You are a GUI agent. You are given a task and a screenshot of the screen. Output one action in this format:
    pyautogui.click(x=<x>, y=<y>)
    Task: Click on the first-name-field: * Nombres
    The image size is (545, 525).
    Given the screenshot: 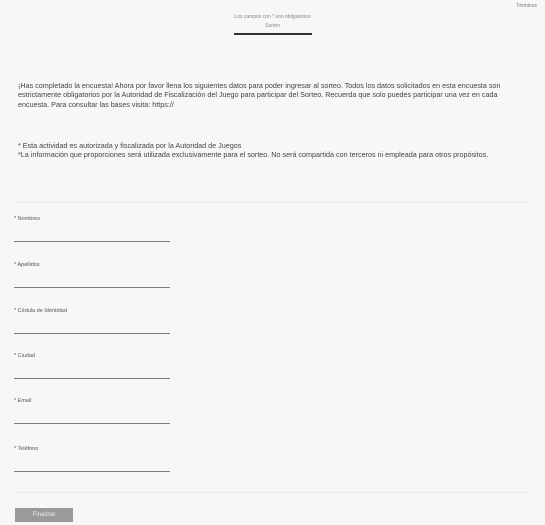 What is the action you would take?
    pyautogui.click(x=93, y=229)
    